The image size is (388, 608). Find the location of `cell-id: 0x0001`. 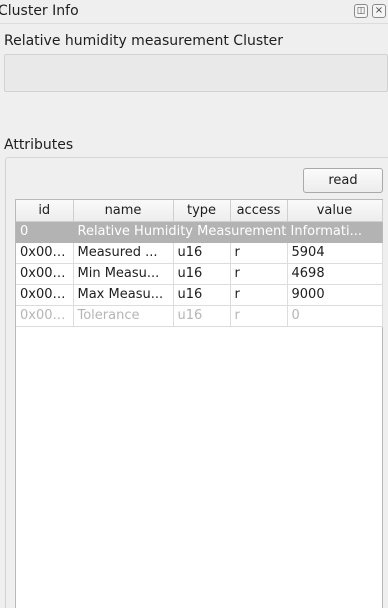

cell-id: 0x0001 is located at coordinates (45, 274).